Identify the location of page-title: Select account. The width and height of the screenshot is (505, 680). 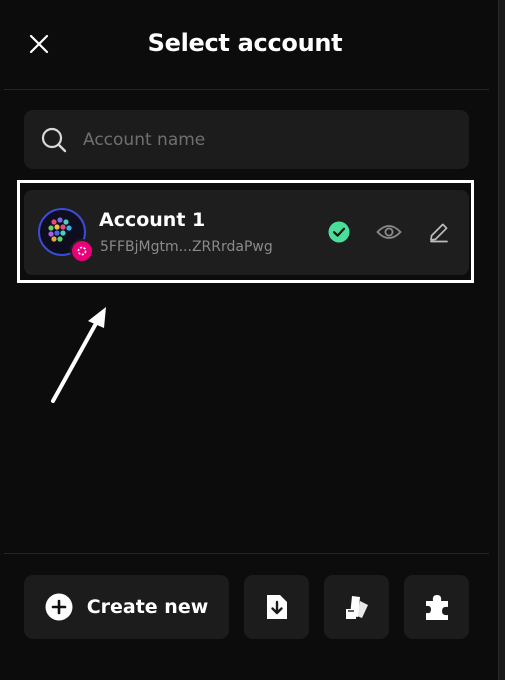
(245, 43).